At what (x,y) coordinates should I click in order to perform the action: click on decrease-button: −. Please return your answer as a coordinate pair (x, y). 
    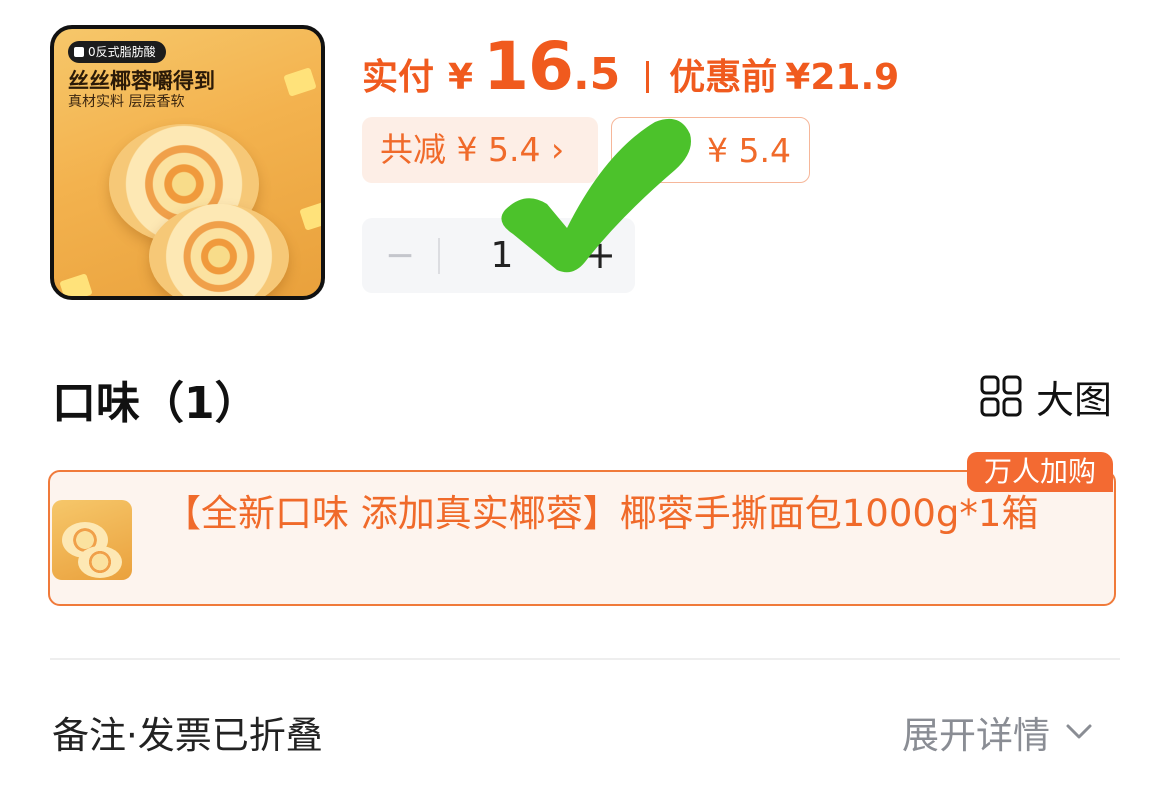
    Looking at the image, I should click on (400, 255).